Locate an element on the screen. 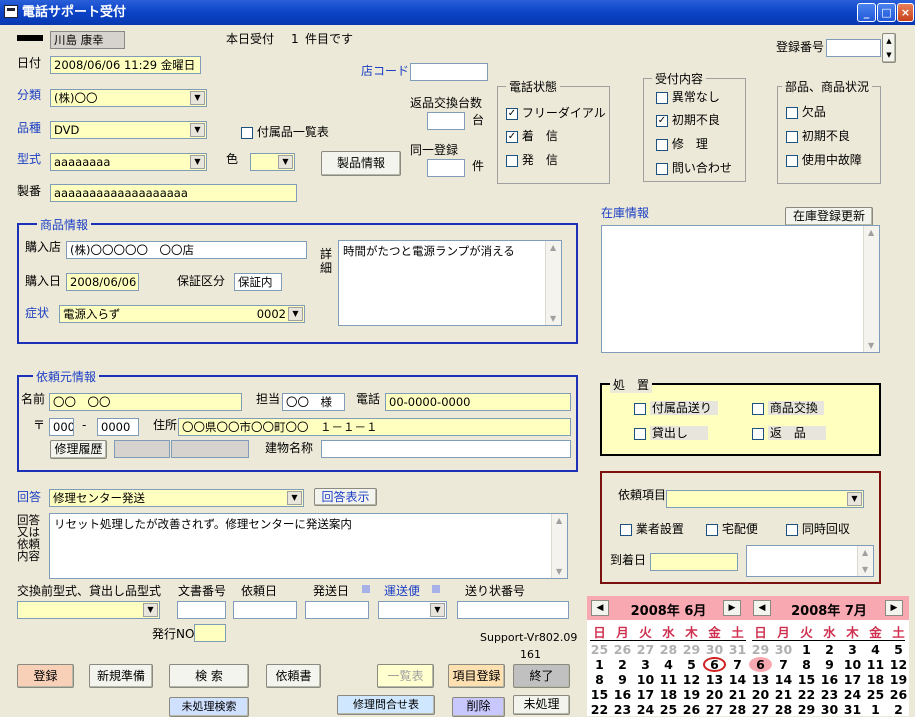 The height and width of the screenshot is (717, 915). category-select: (株)〇〇 ▼ is located at coordinates (128, 98).